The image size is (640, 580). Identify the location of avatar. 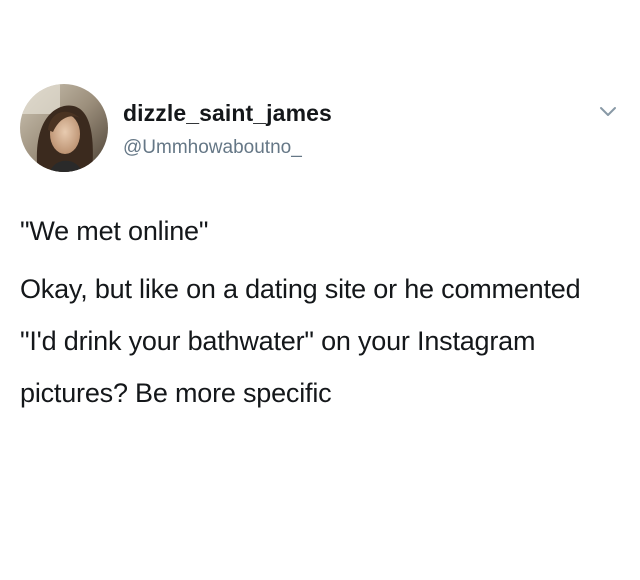
(64, 128).